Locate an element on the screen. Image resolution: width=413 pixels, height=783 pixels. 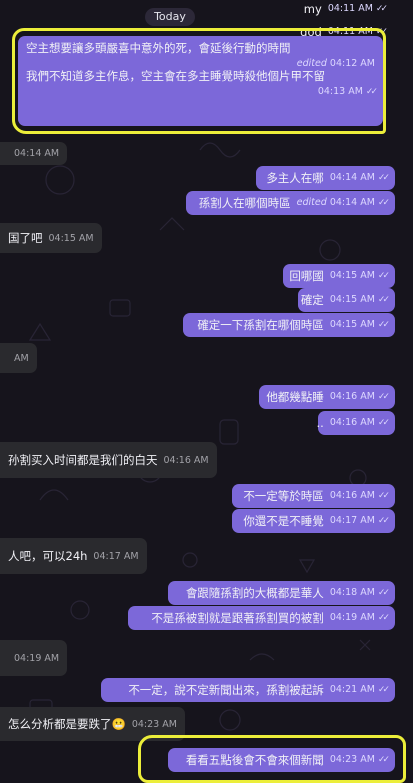
message-text: 你還不是不睡覺 is located at coordinates (283, 520).